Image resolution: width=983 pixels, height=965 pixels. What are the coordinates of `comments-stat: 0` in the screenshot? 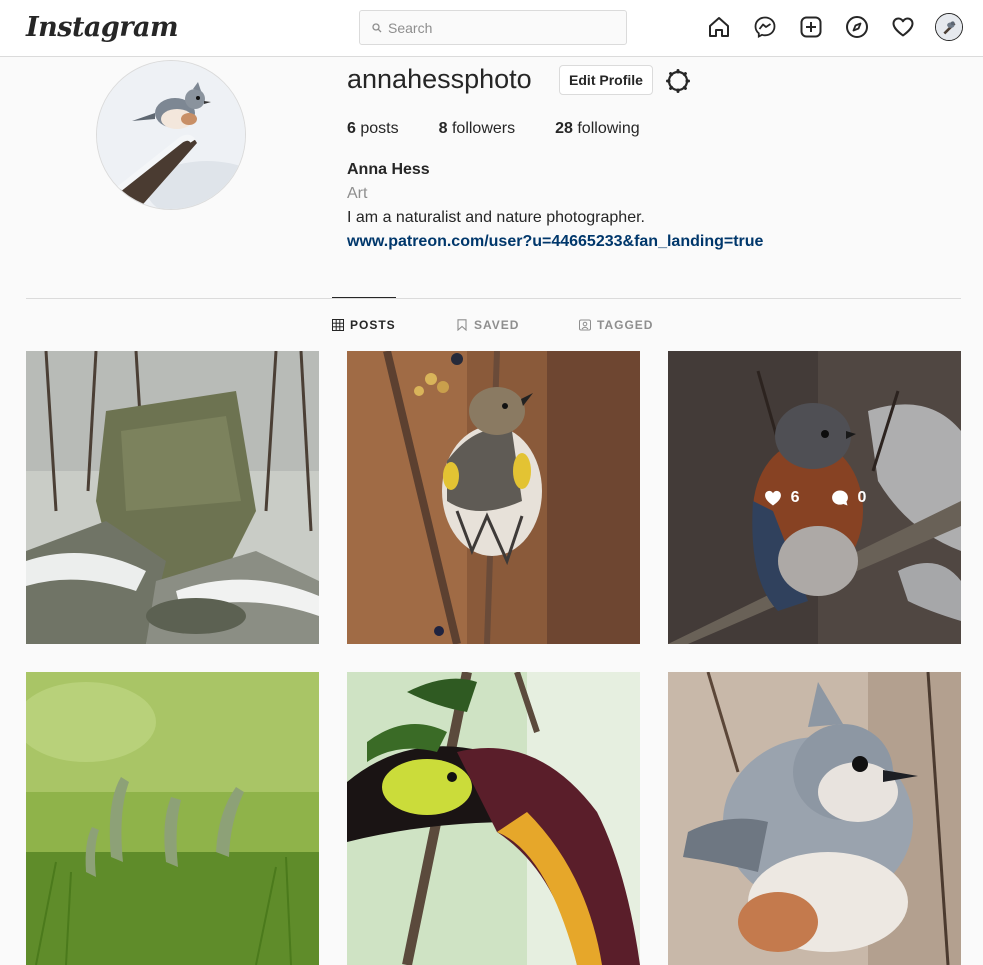 It's located at (848, 498).